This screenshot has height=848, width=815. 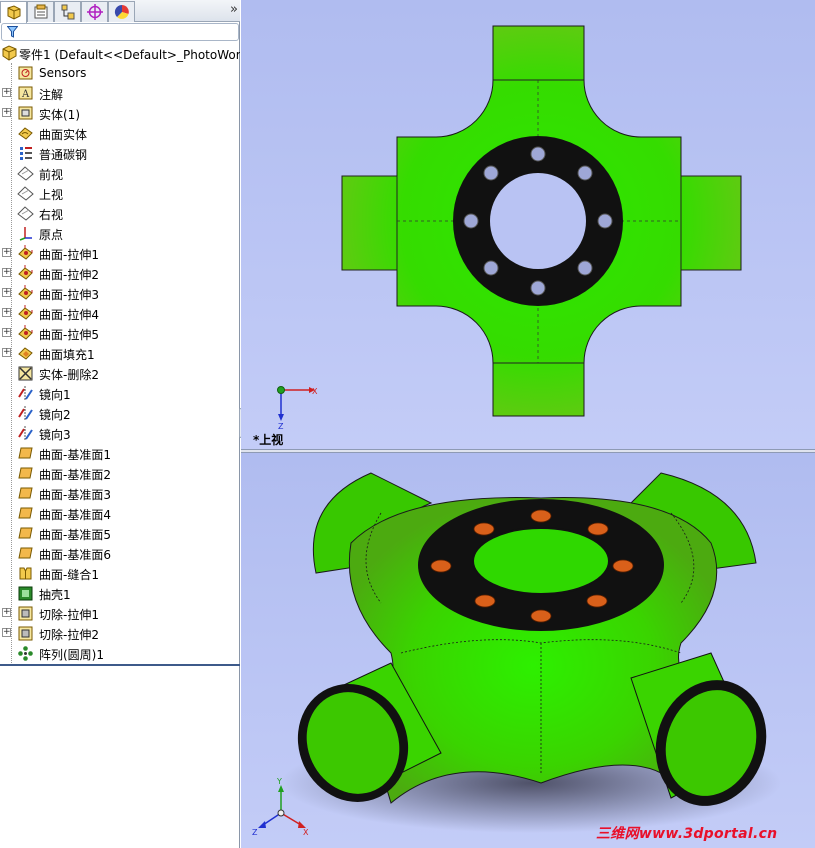 I want to click on tree-item-label: 曲面-基准面3, so click(x=75, y=495).